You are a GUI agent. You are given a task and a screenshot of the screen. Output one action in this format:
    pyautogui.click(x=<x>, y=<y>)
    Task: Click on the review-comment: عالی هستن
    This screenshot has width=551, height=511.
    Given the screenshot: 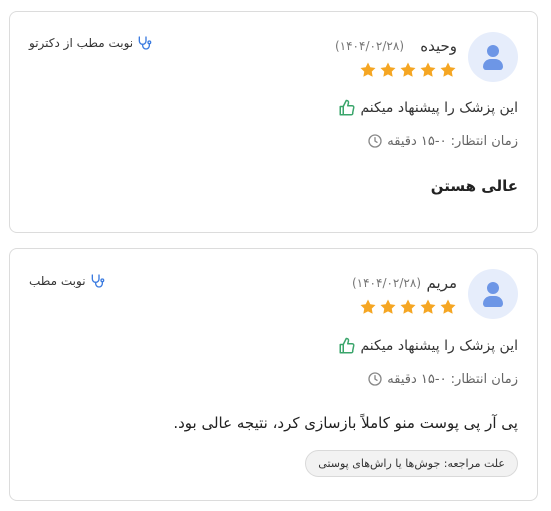 What is the action you would take?
    pyautogui.click(x=474, y=186)
    